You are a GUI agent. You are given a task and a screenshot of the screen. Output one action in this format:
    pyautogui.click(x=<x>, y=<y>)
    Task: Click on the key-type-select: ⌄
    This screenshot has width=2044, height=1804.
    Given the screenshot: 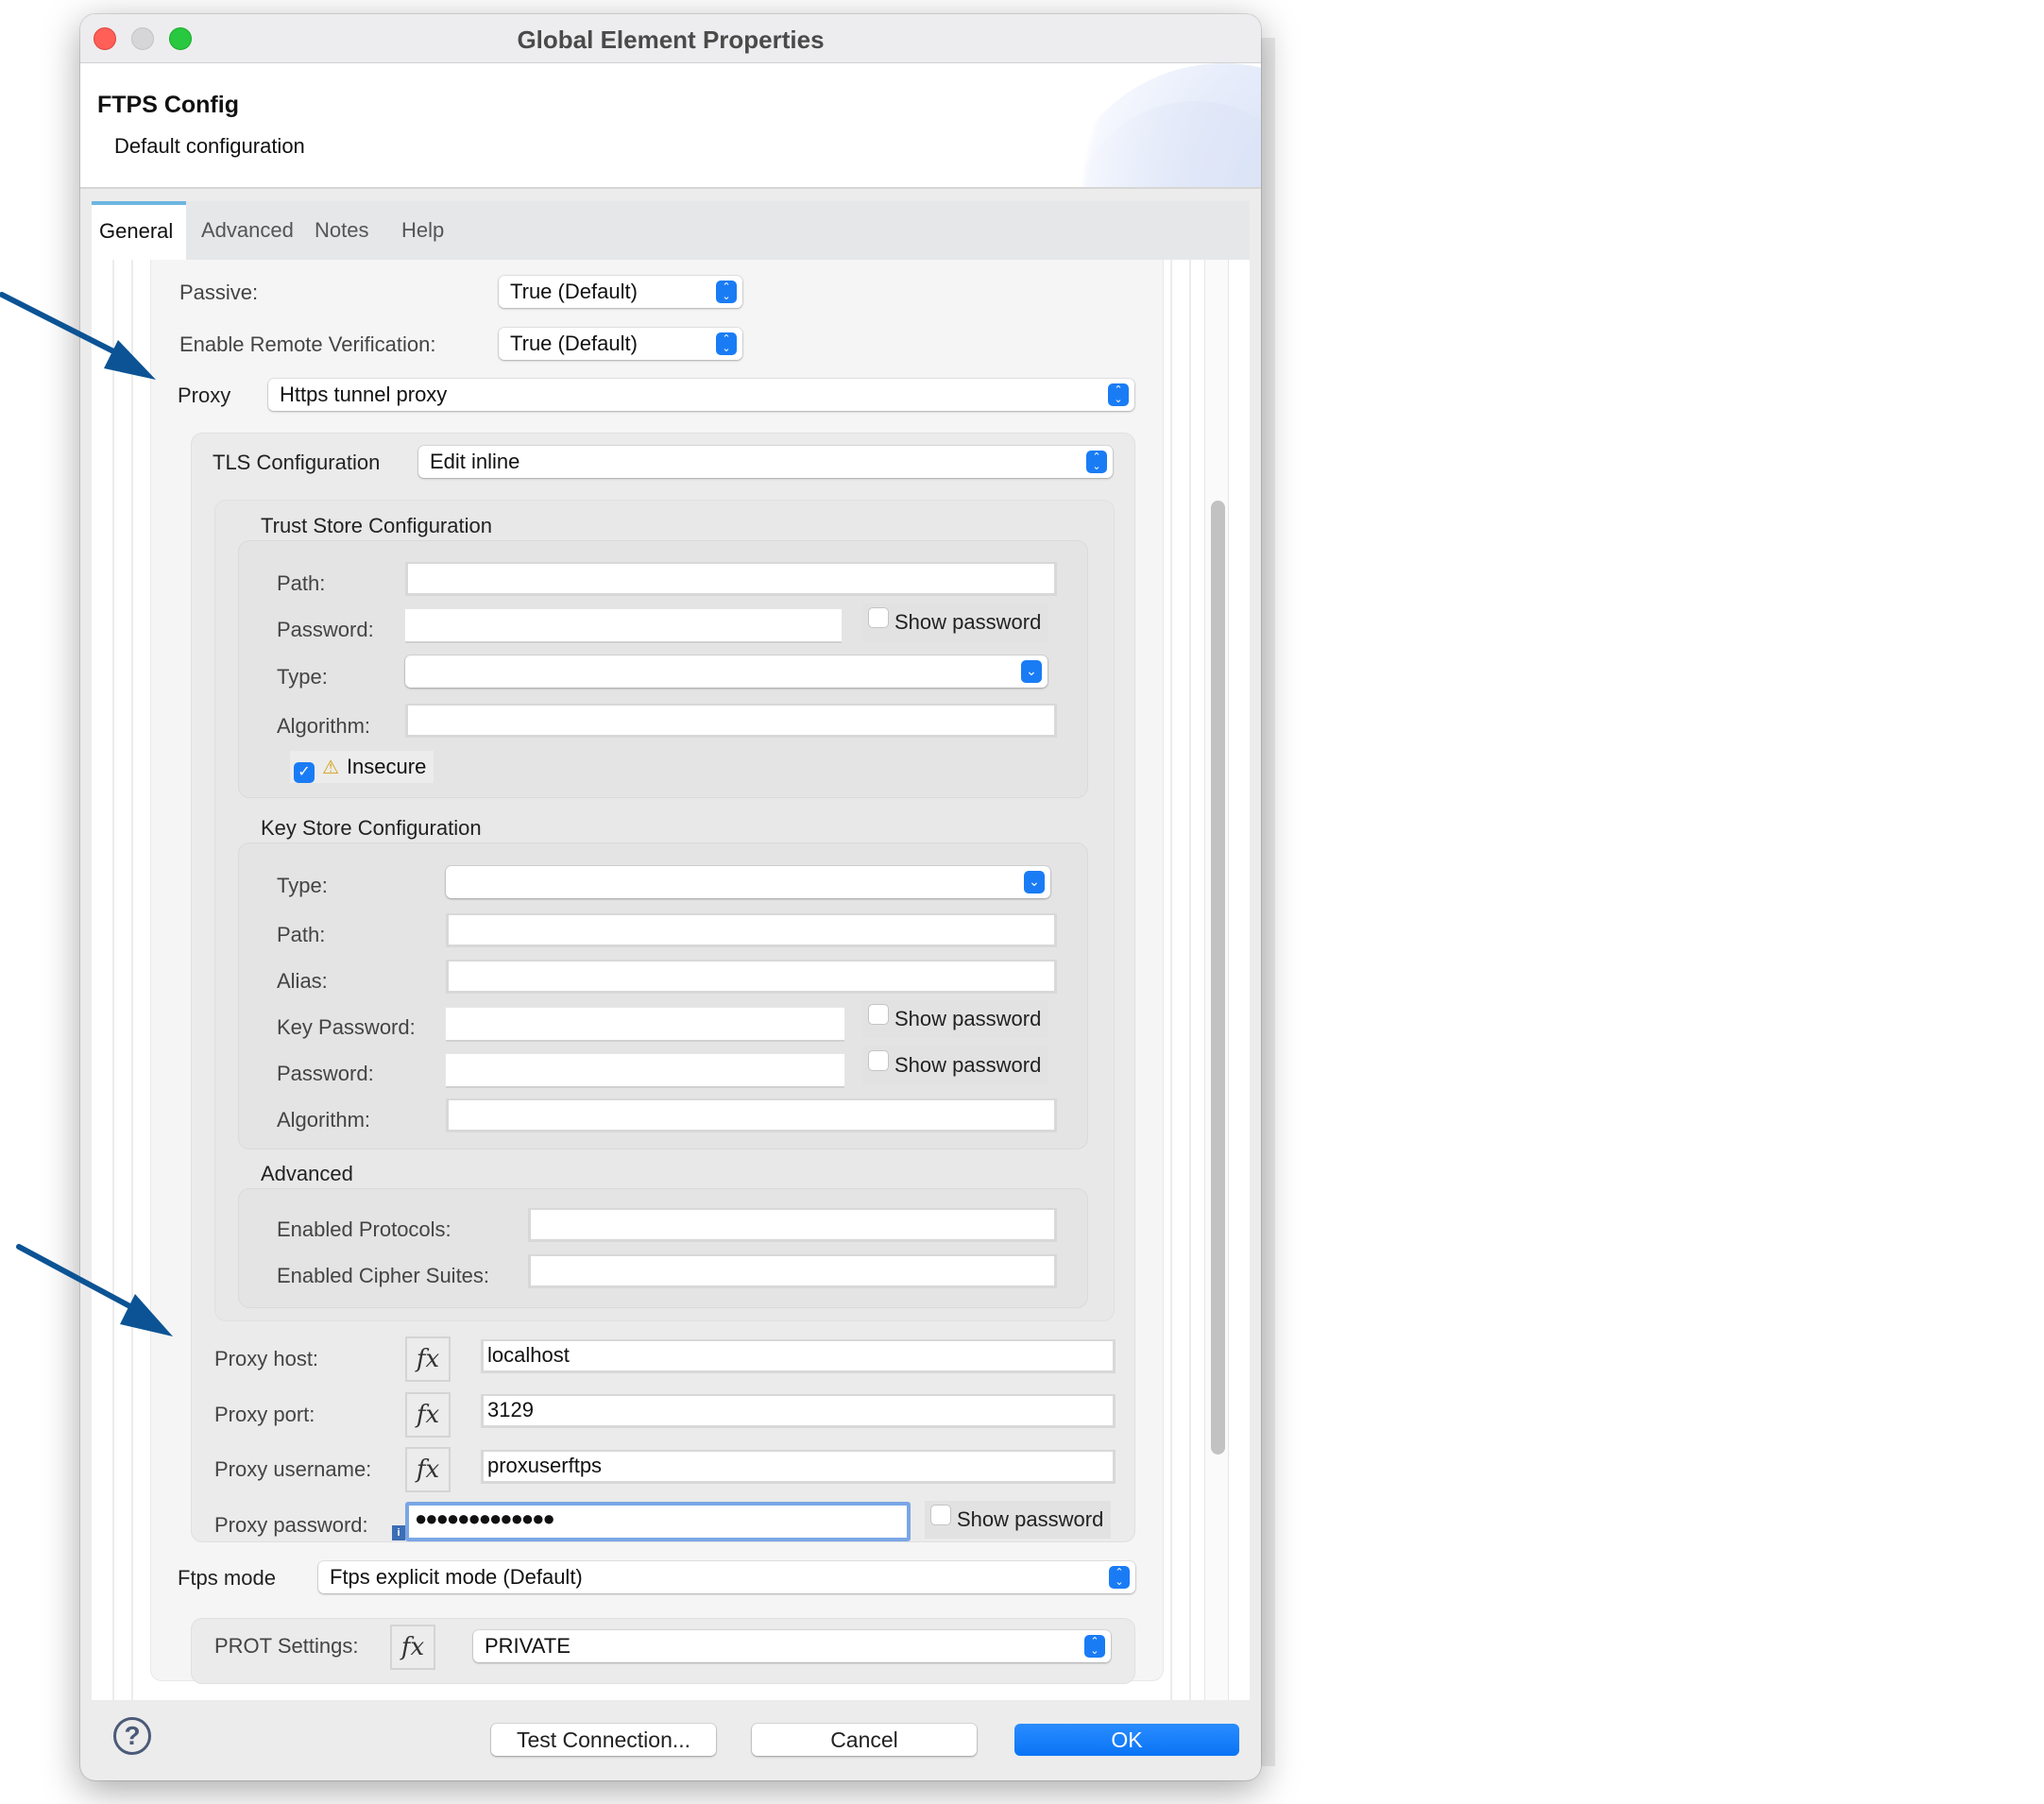 What is the action you would take?
    pyautogui.click(x=748, y=882)
    